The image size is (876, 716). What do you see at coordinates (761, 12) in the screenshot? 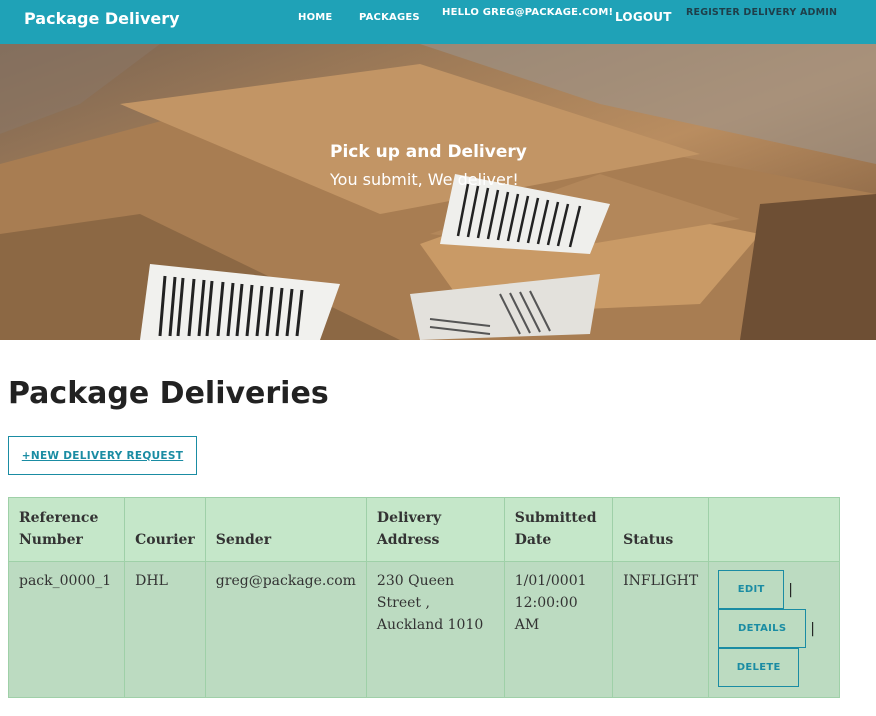
I see `nav-register-admin-link: REGISTER DELIVERY ADMIN` at bounding box center [761, 12].